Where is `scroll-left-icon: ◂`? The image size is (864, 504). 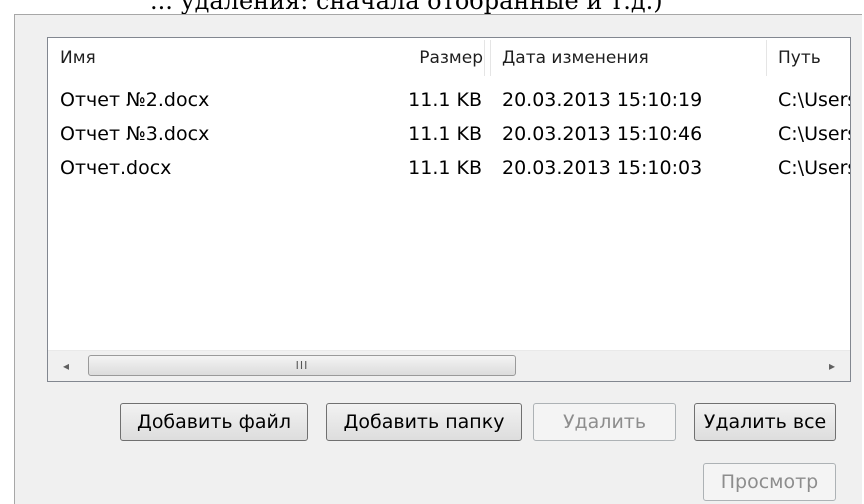 scroll-left-icon: ◂ is located at coordinates (66, 366).